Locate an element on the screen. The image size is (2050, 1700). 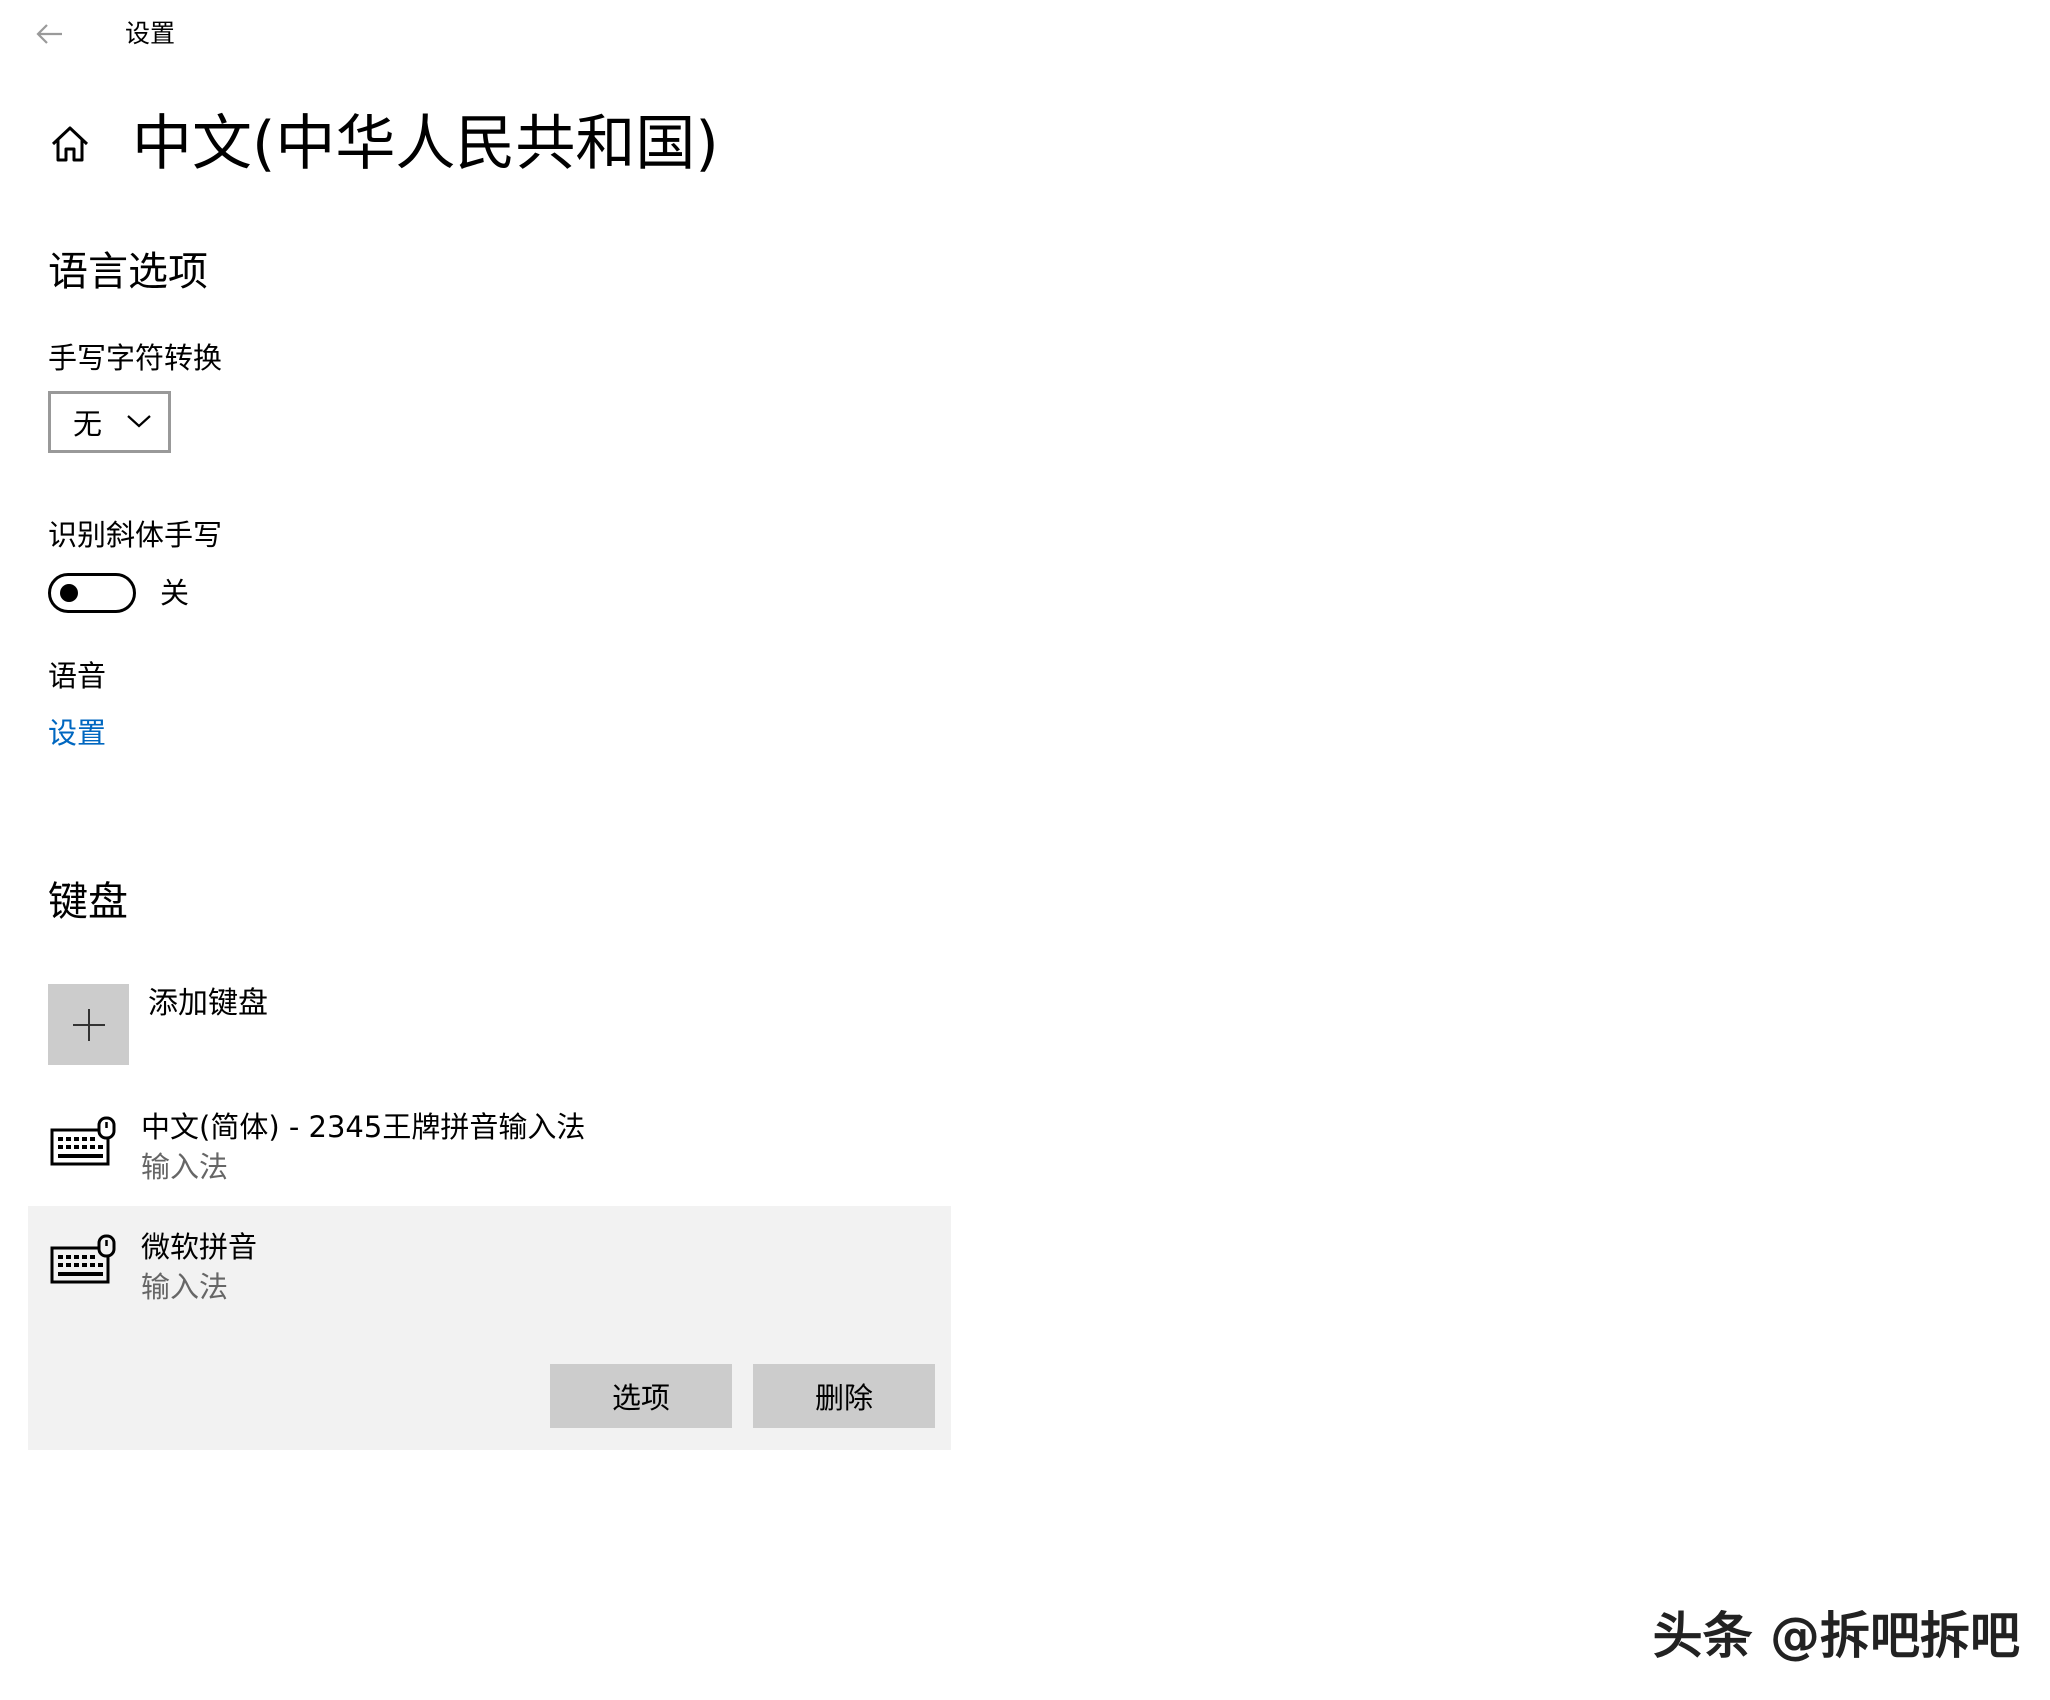
home-icon is located at coordinates (70, 144).